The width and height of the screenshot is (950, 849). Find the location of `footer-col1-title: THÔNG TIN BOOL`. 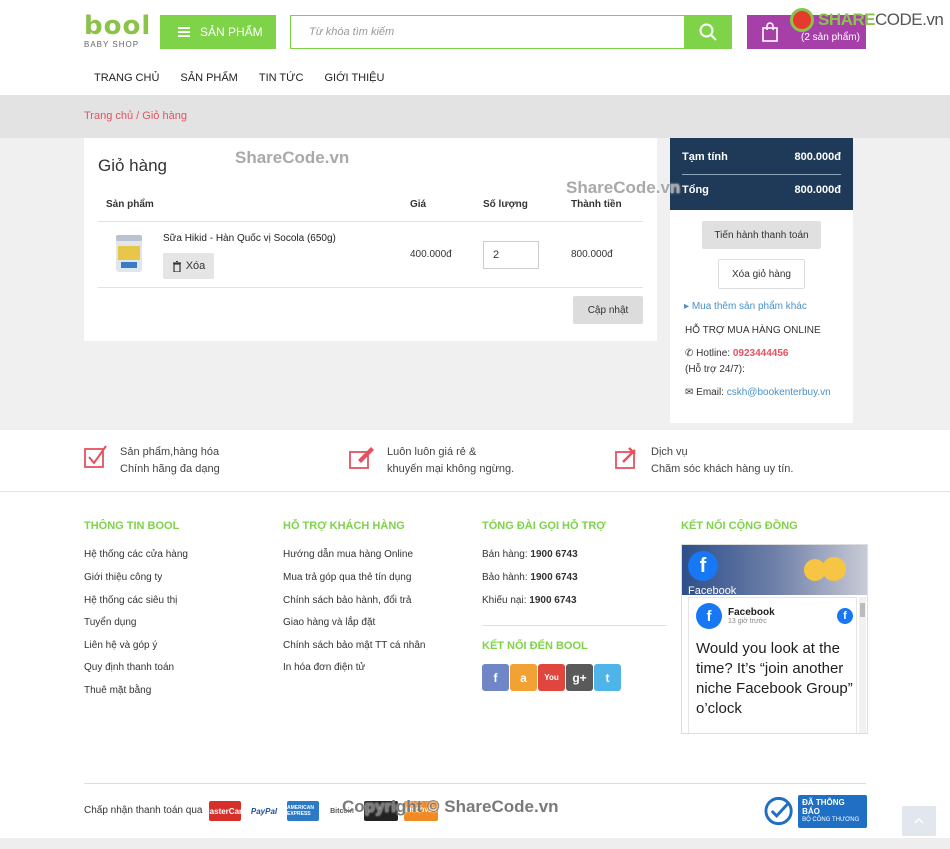

footer-col1-title: THÔNG TIN BOOL is located at coordinates (132, 526).